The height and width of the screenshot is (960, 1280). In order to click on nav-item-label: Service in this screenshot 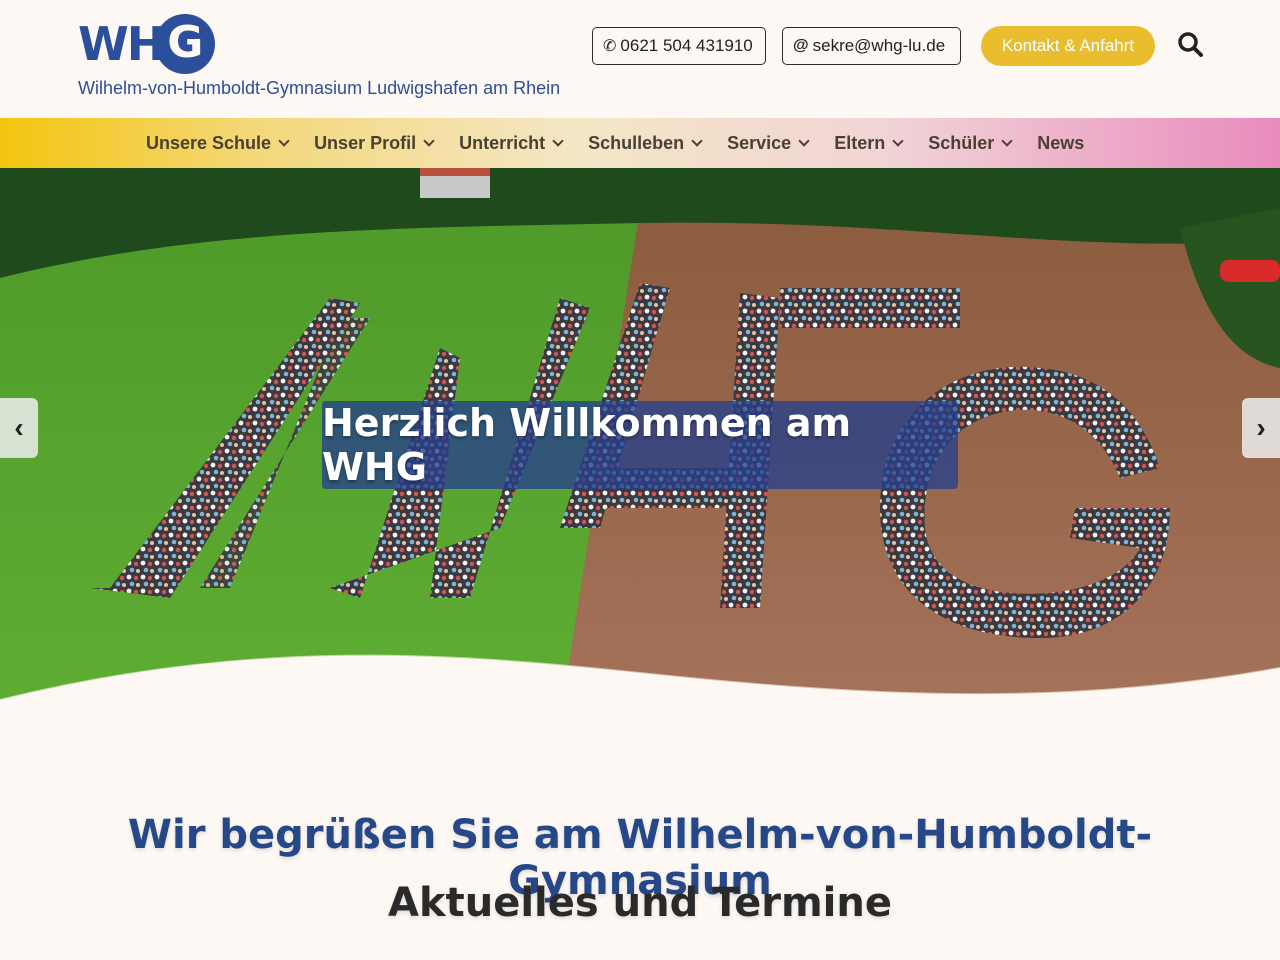, I will do `click(759, 142)`.